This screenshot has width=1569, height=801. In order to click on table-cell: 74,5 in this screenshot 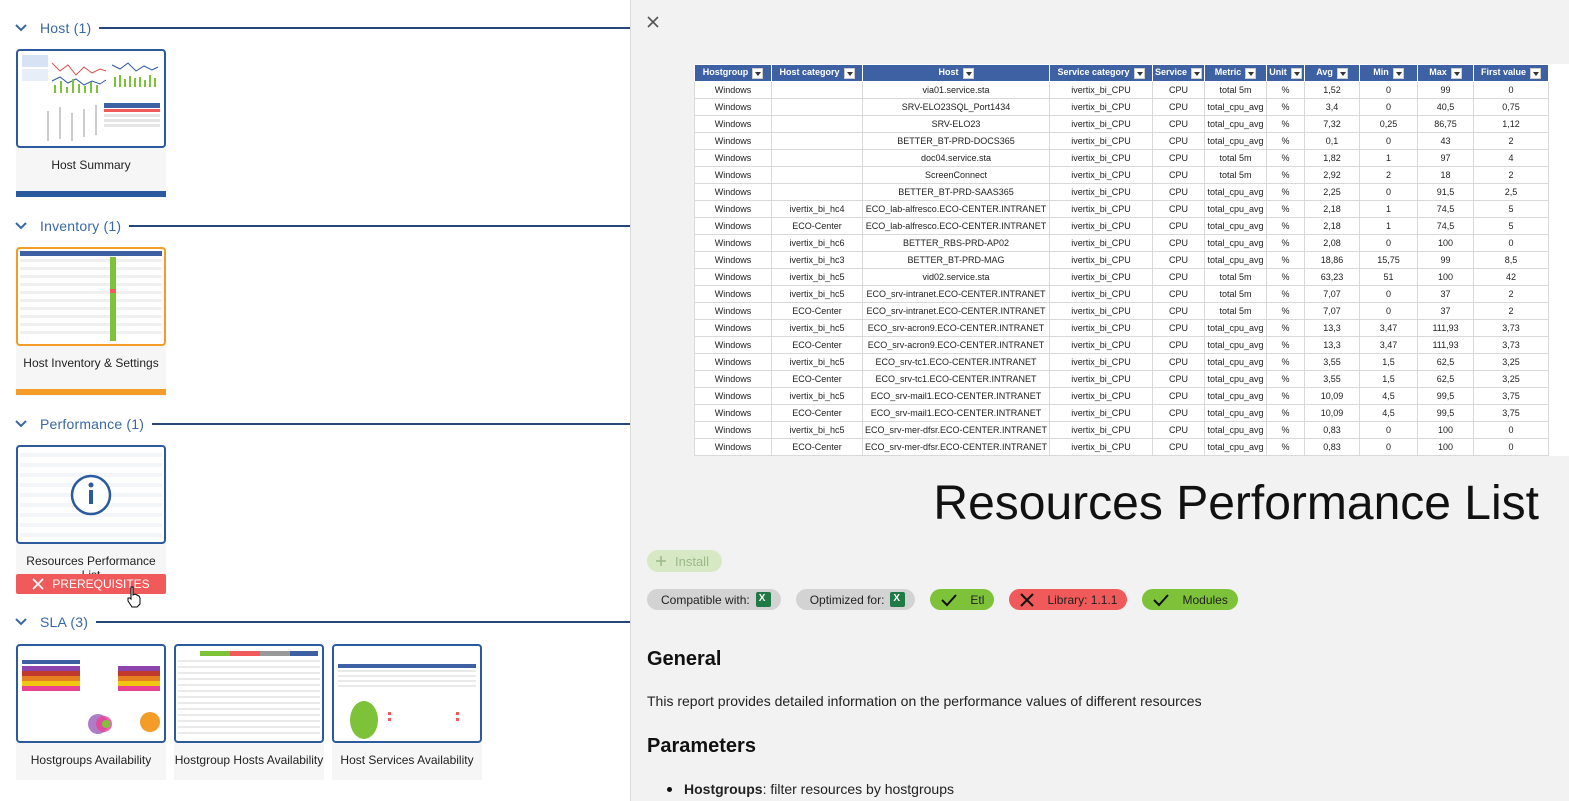, I will do `click(1446, 226)`.